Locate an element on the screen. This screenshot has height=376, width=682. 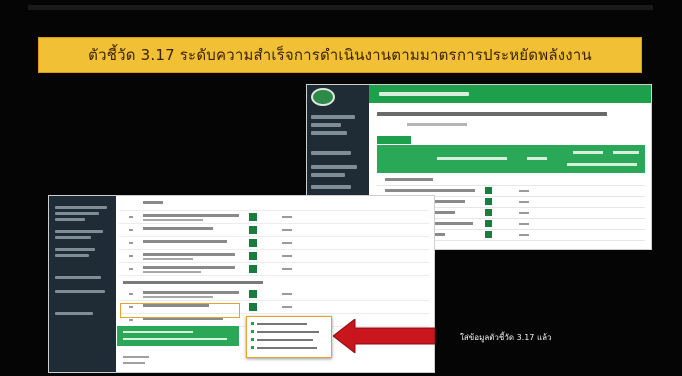
table-header is located at coordinates (511, 159).